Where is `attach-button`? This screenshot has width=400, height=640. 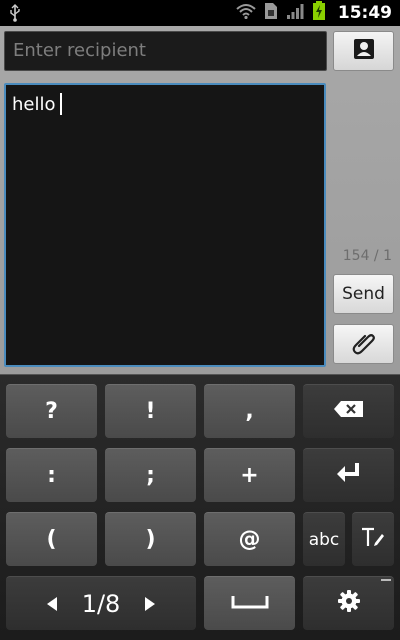
attach-button is located at coordinates (363, 344).